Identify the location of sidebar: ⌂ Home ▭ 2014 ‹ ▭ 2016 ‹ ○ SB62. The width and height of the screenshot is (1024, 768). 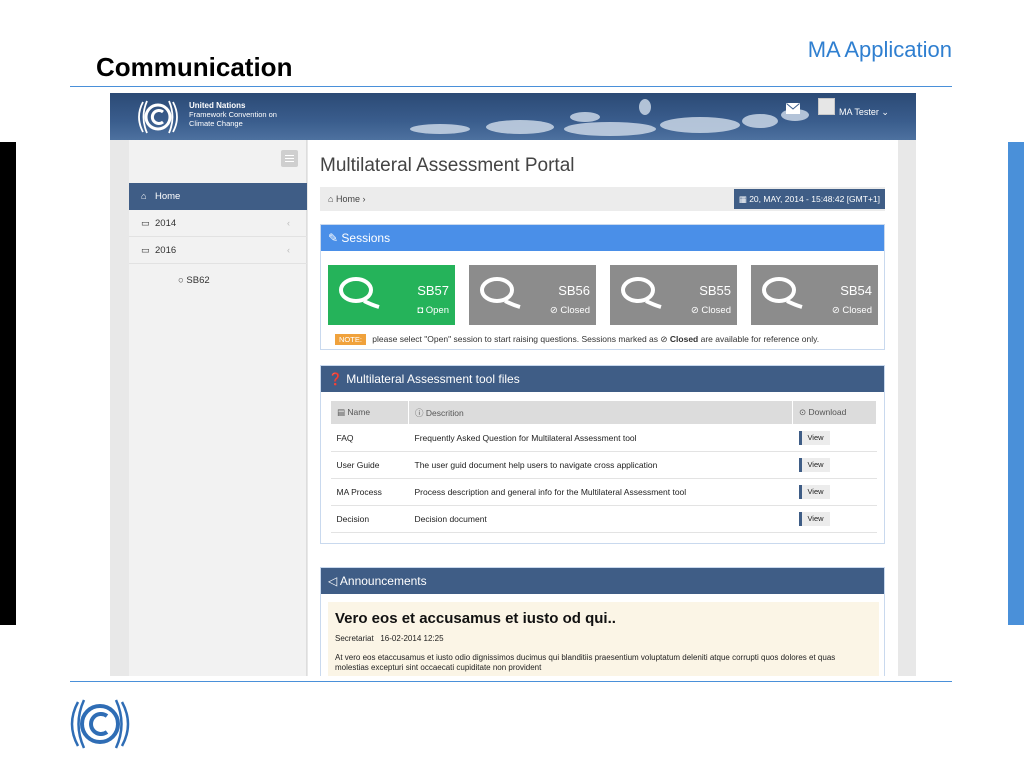
(218, 408).